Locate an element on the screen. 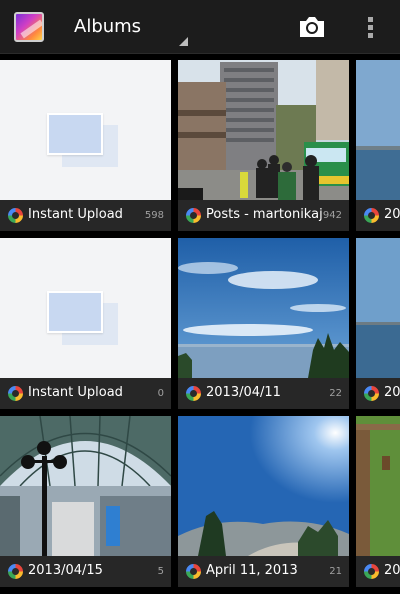 Image resolution: width=400 pixels, height=594 pixels. action-bar: Albums is located at coordinates (200, 27).